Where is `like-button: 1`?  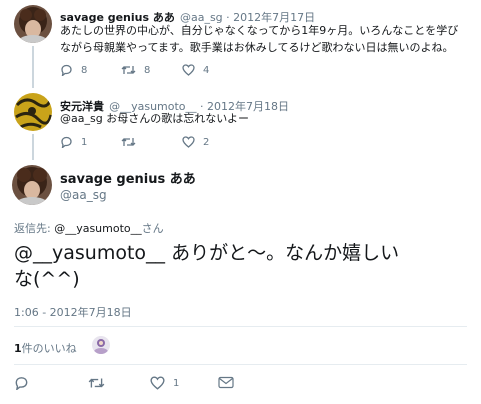
like-button: 1 is located at coordinates (164, 383).